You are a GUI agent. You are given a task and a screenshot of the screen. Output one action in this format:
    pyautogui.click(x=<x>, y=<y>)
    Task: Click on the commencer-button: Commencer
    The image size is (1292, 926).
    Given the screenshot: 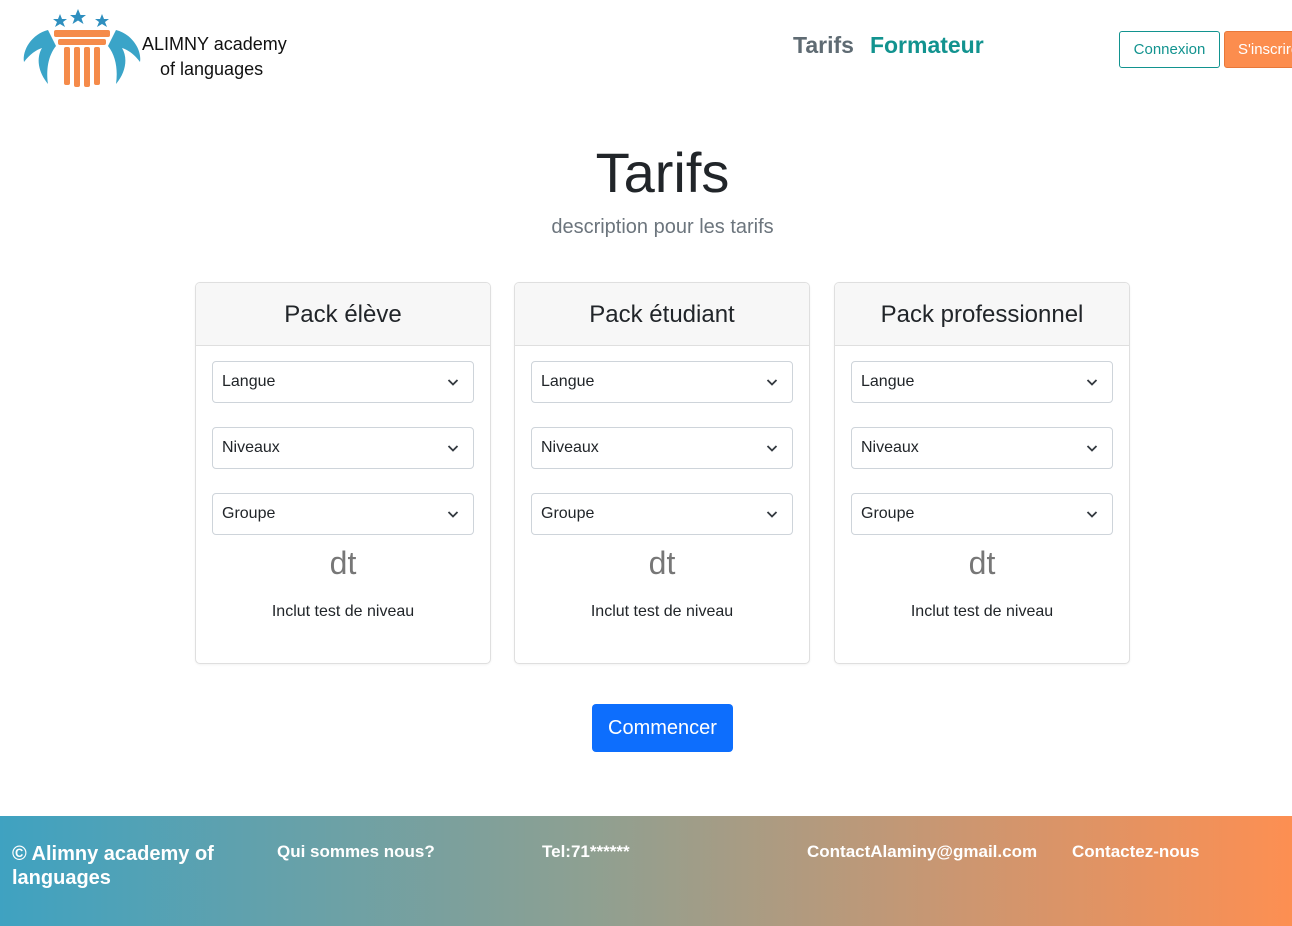 What is the action you would take?
    pyautogui.click(x=662, y=728)
    